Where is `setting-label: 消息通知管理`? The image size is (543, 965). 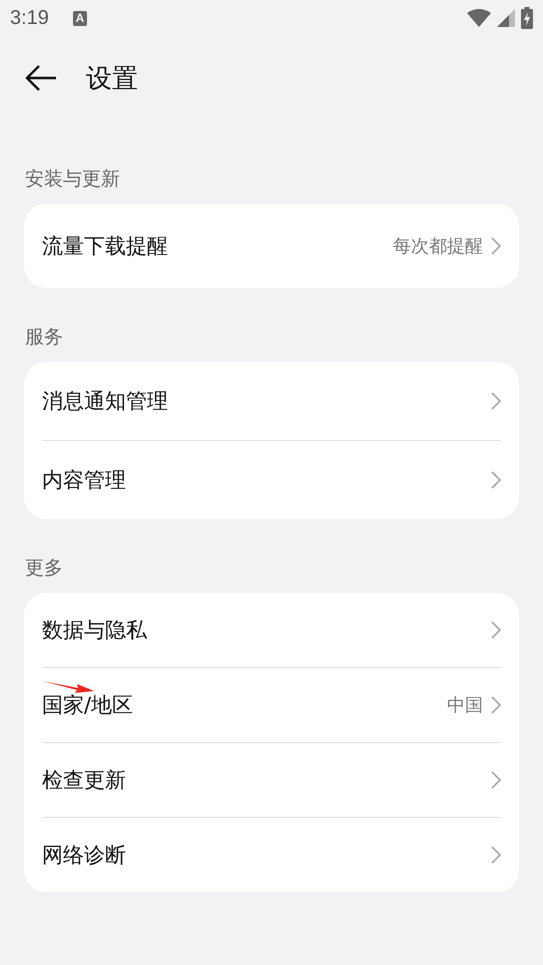
setting-label: 消息通知管理 is located at coordinates (266, 401).